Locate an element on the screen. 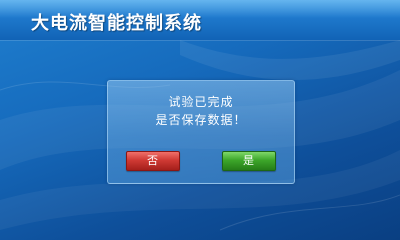 The width and height of the screenshot is (400, 240). no-button: 否 is located at coordinates (153, 161).